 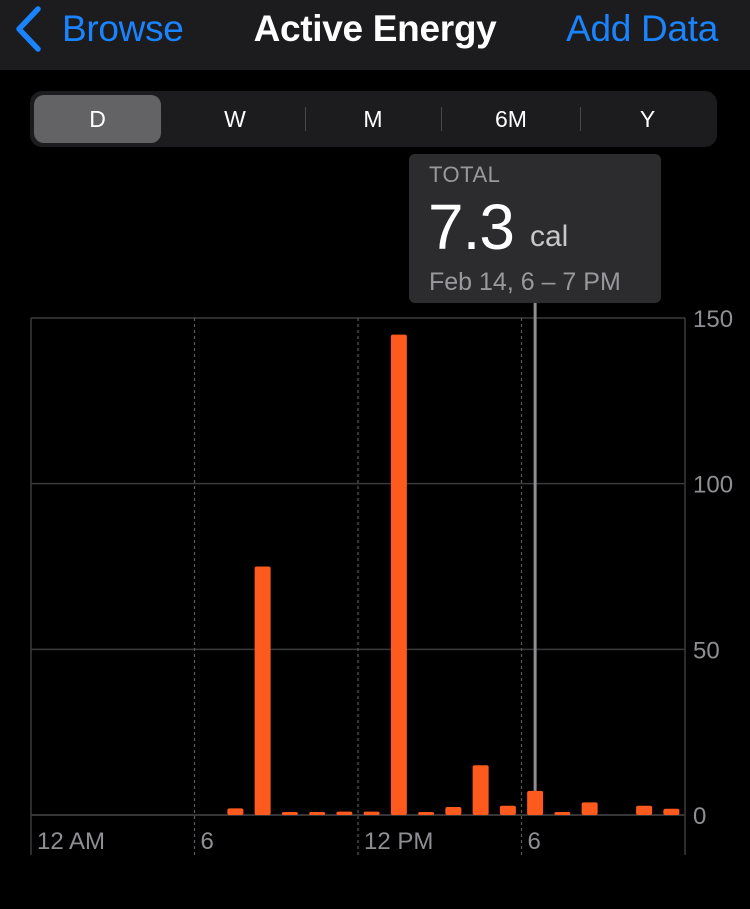 What do you see at coordinates (97, 119) in the screenshot?
I see `segment-day: D` at bounding box center [97, 119].